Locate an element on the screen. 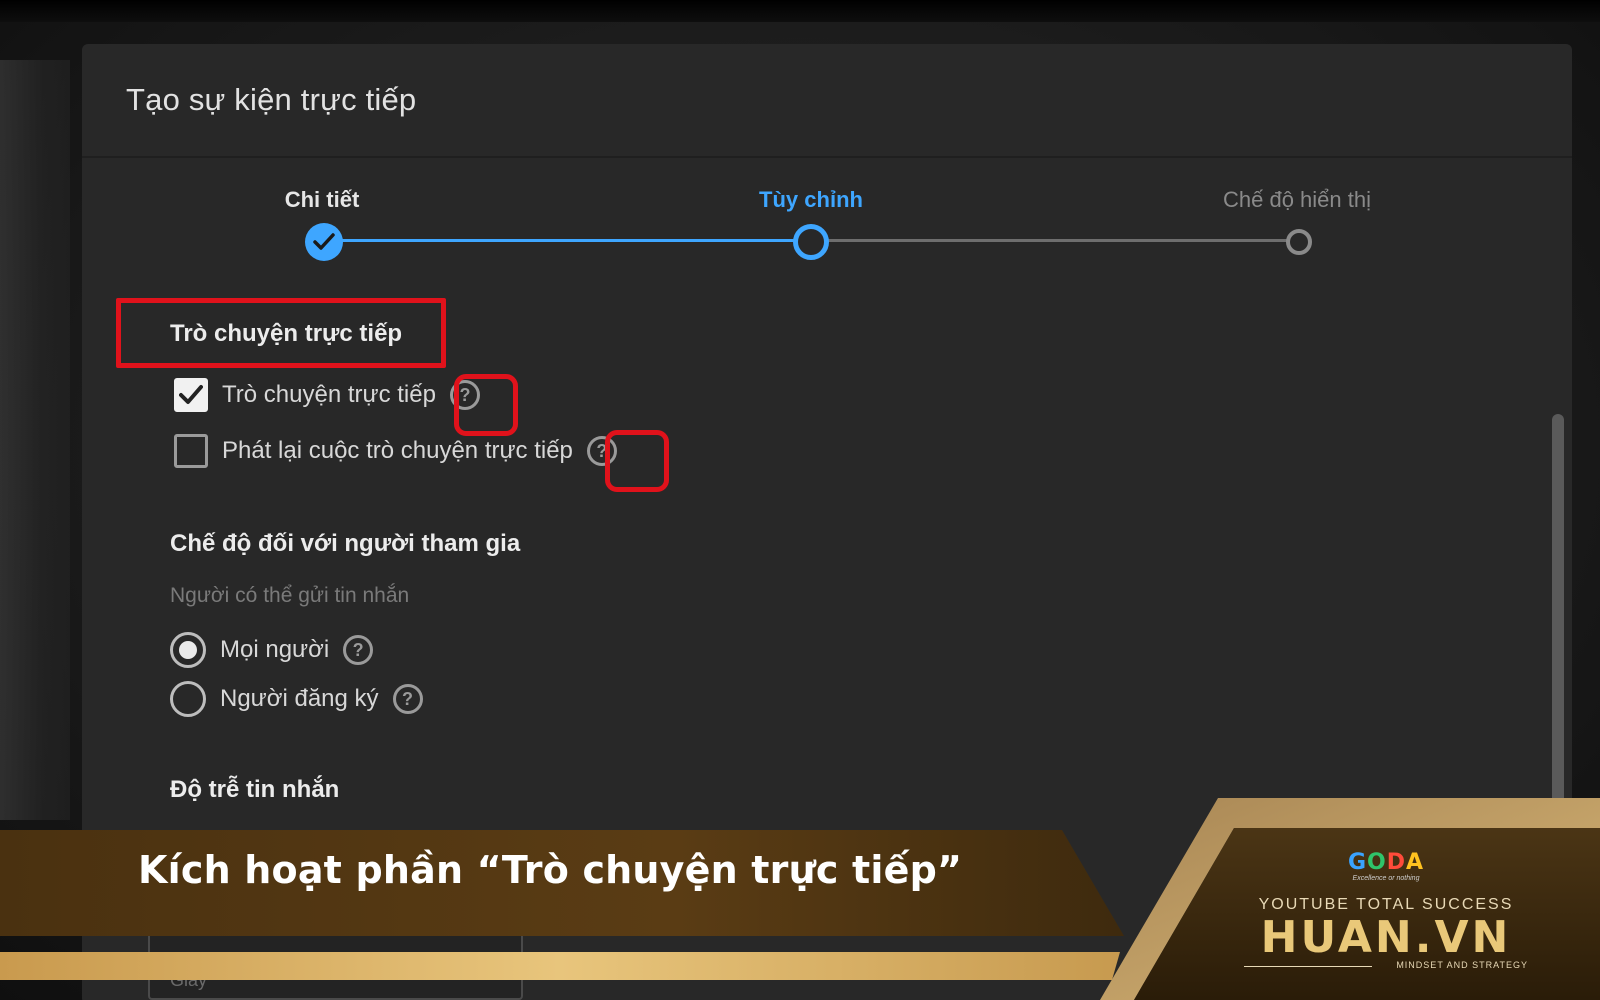 The width and height of the screenshot is (1600, 1000). brand-name: HUAN.VN is located at coordinates (1386, 937).